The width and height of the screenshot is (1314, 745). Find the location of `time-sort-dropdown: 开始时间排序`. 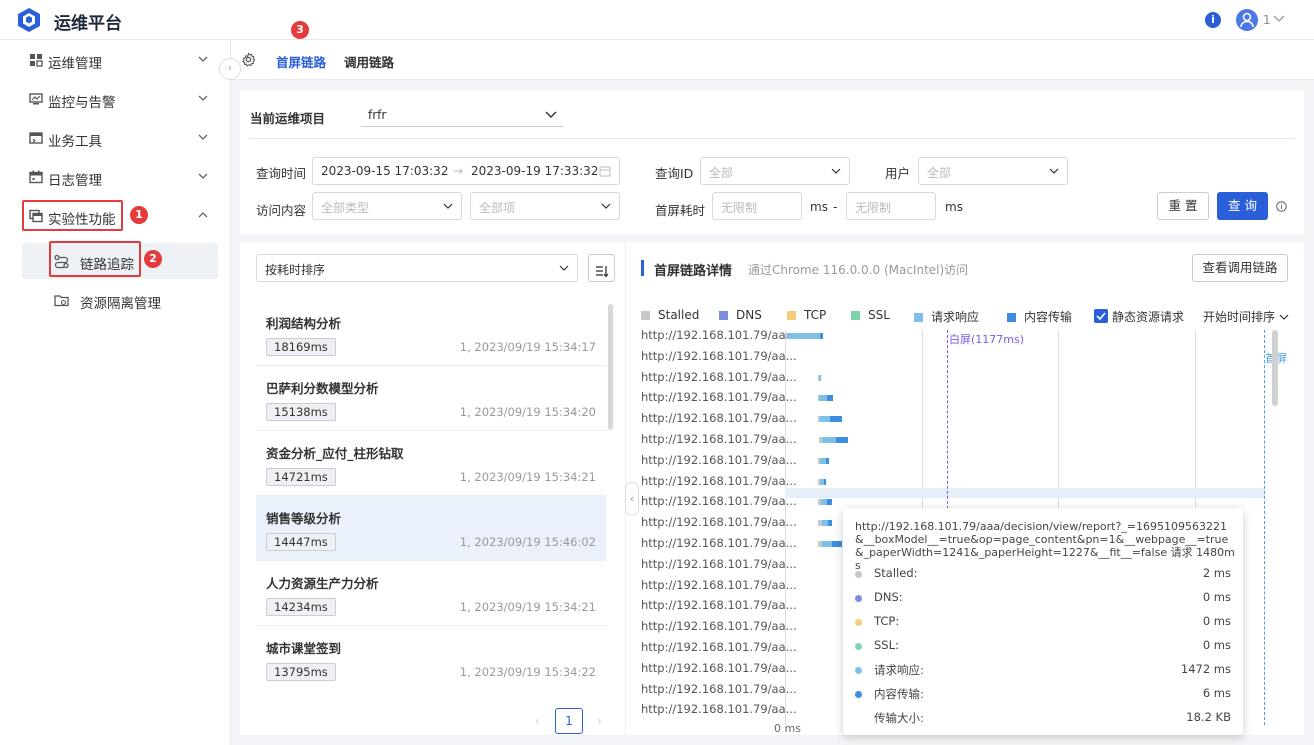

time-sort-dropdown: 开始时间排序 is located at coordinates (1246, 316).